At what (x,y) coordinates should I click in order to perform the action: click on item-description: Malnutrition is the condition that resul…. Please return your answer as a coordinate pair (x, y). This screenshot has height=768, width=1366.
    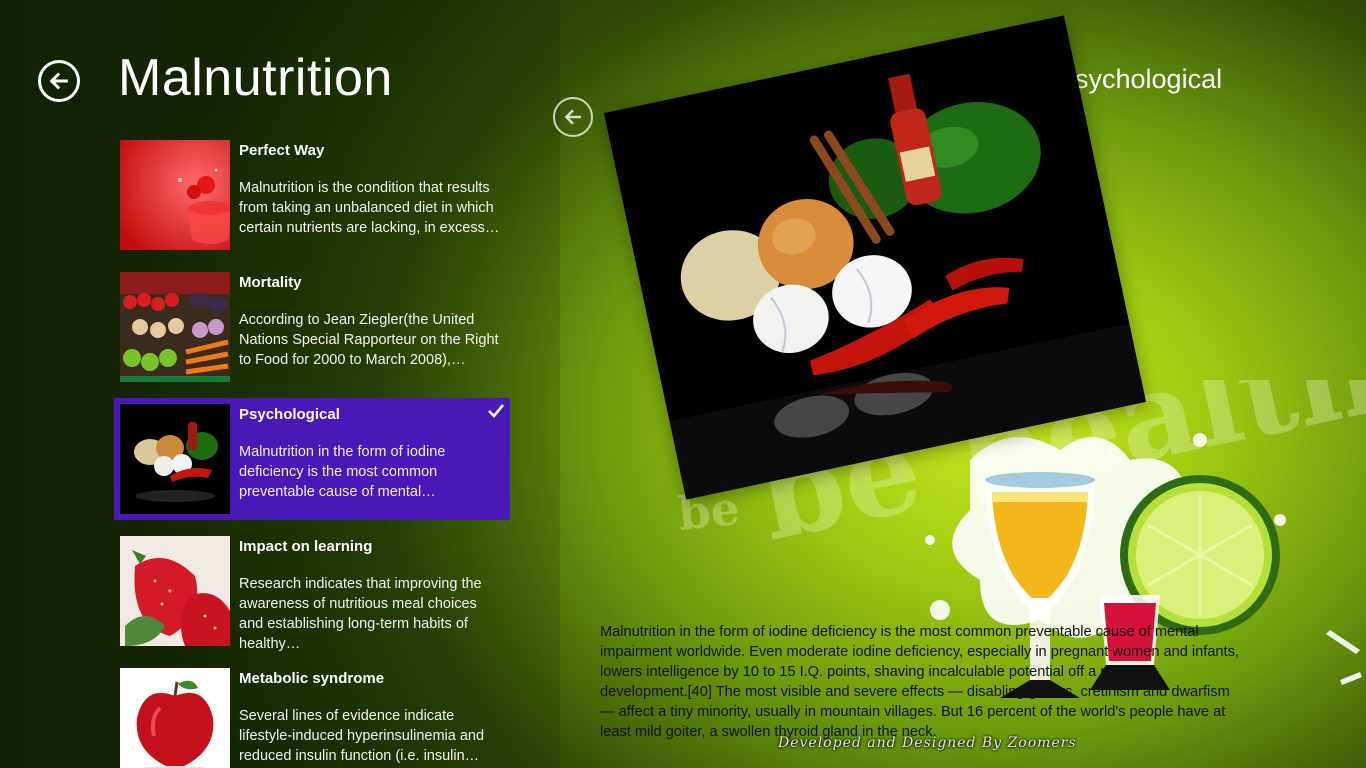
    Looking at the image, I should click on (369, 208).